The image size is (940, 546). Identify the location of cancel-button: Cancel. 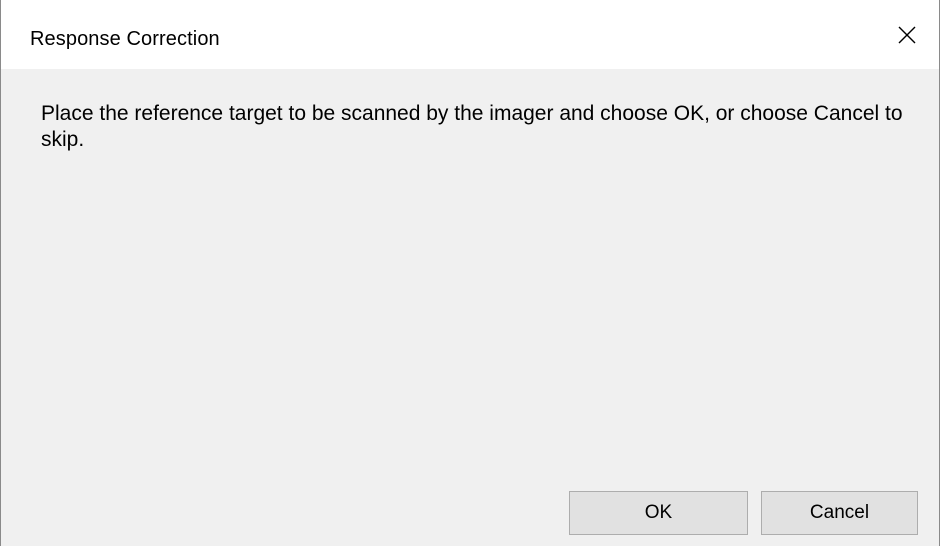
(839, 513).